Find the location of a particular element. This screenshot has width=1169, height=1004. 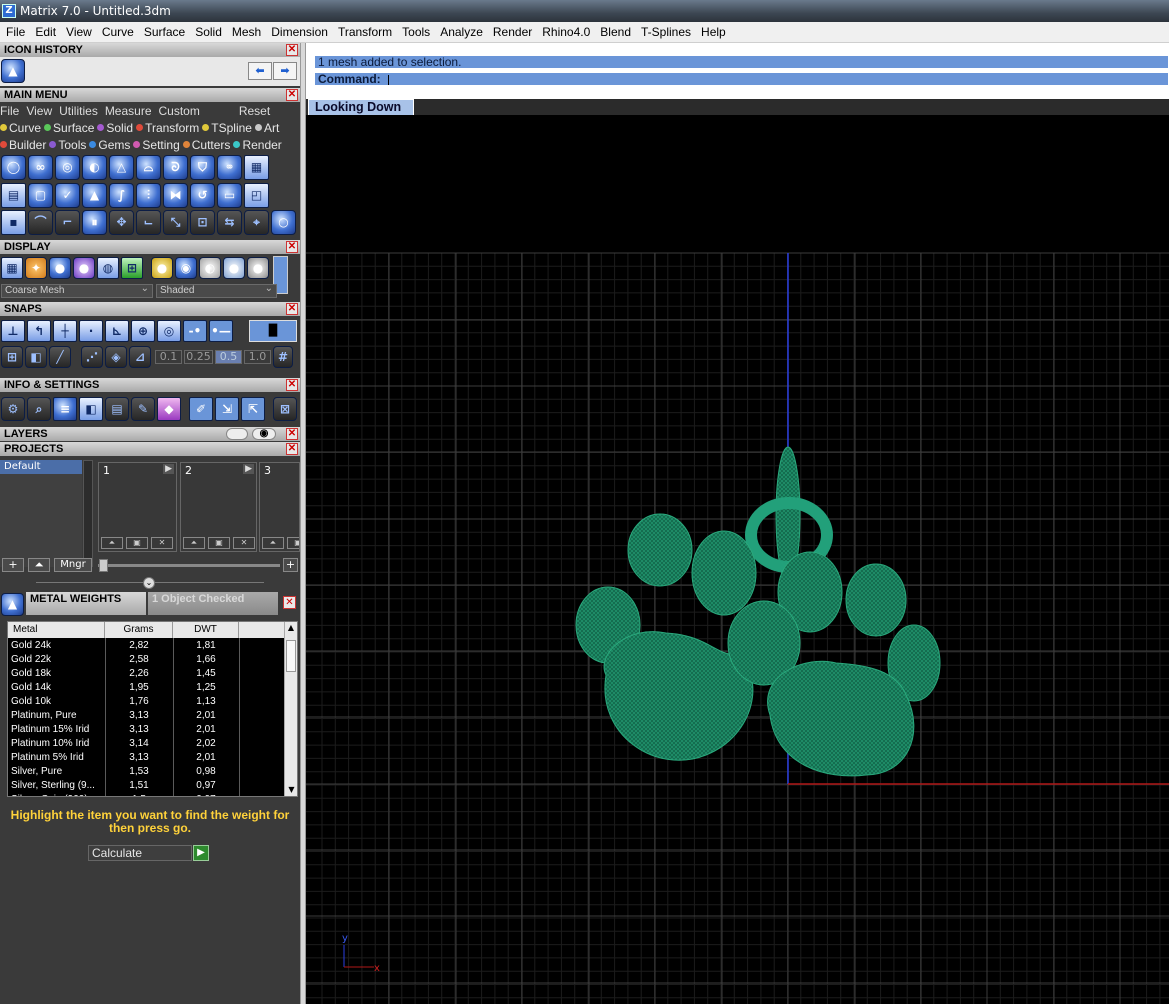

collapse-icon: ⌄ is located at coordinates (149, 583).